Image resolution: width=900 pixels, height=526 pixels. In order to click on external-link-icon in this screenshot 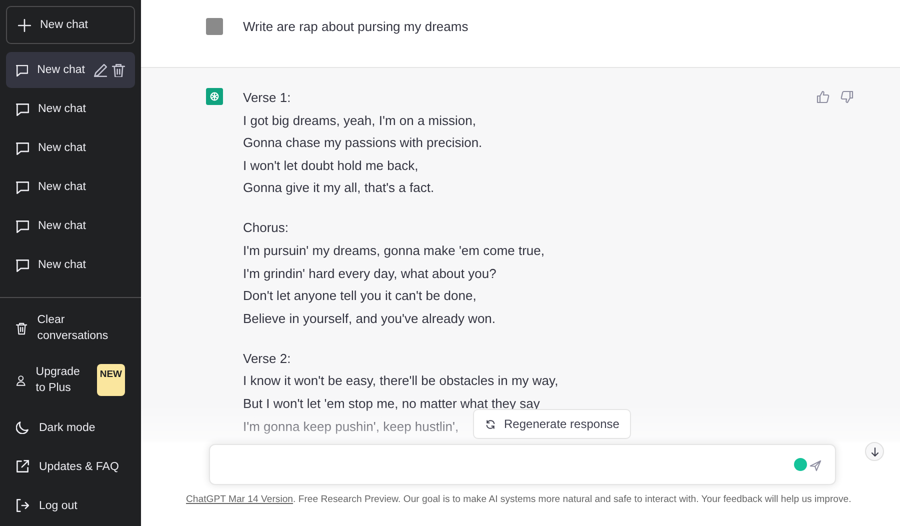, I will do `click(22, 466)`.